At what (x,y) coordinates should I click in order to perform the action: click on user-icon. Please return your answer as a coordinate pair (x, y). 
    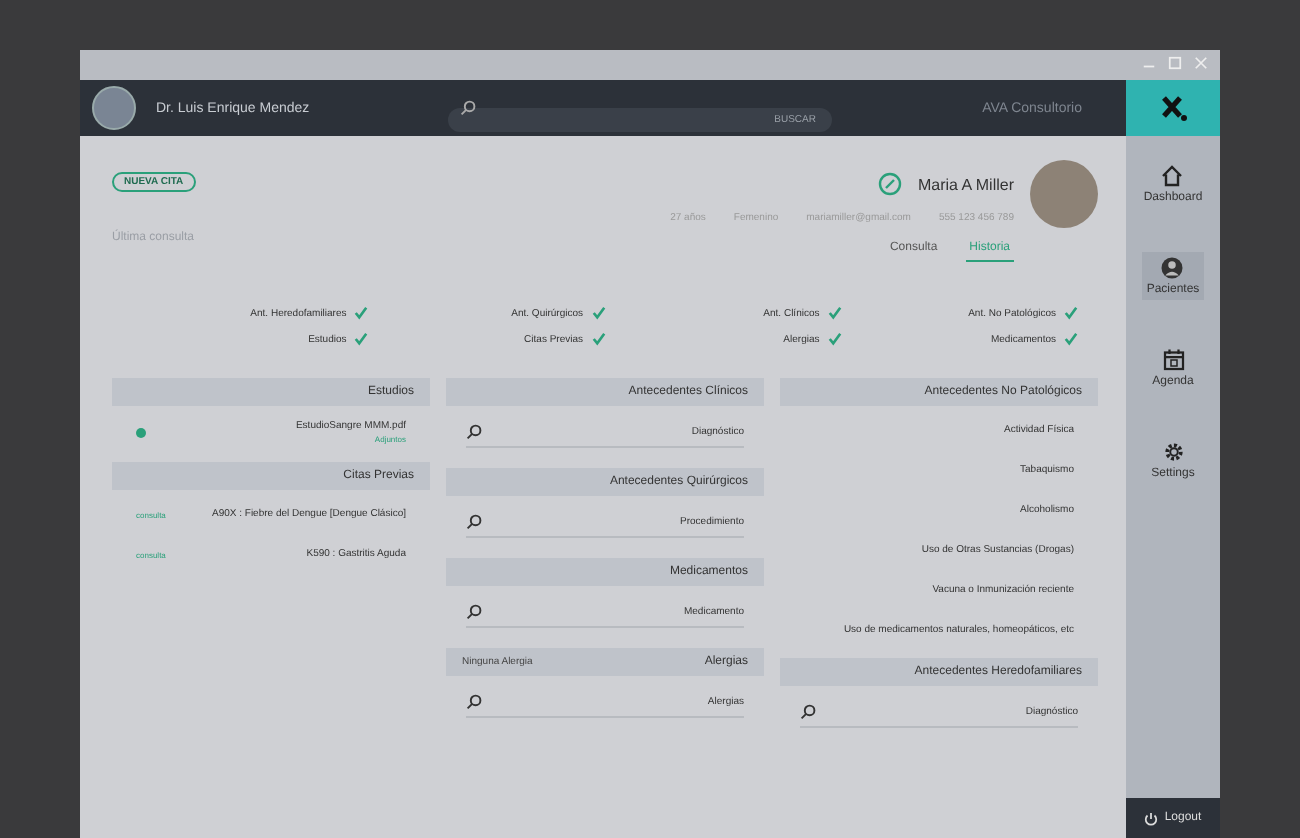
    Looking at the image, I should click on (1172, 268).